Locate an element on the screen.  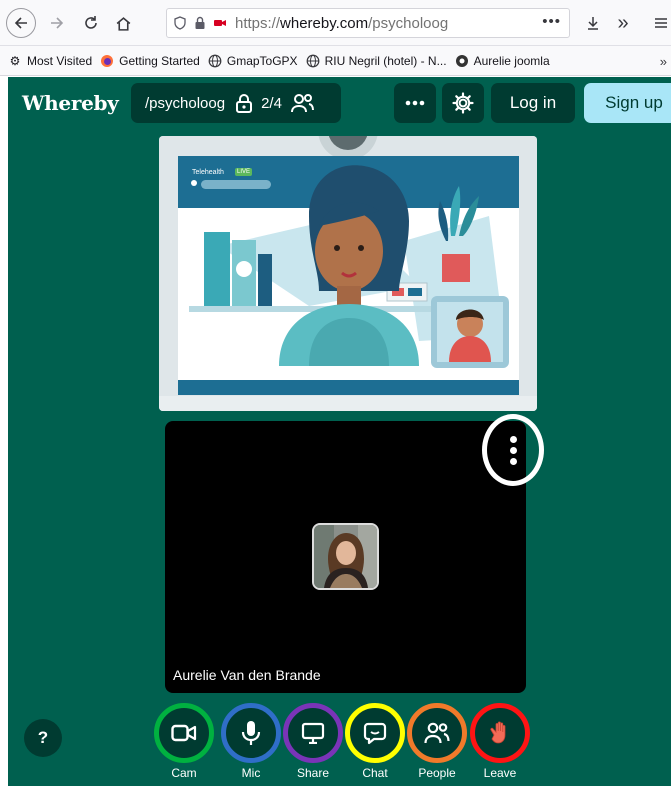
telehealth-badge: Telehealth is located at coordinates (208, 172).